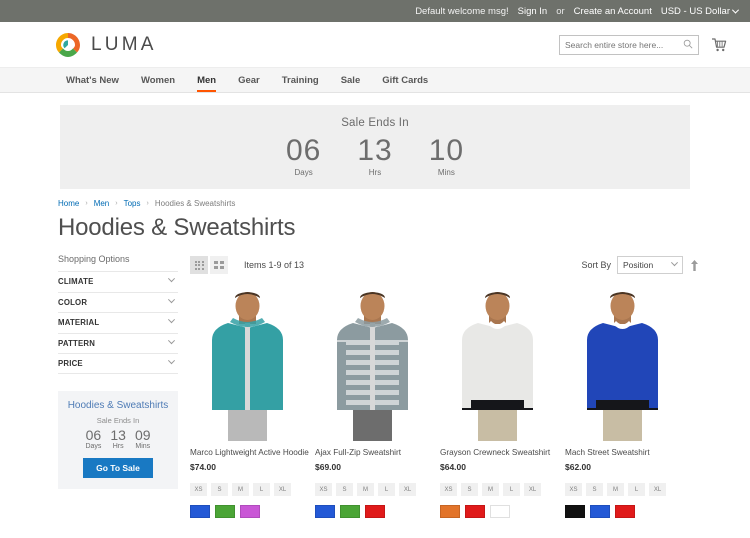 This screenshot has width=750, height=538. I want to click on breadcrumb-link-tops: Tops, so click(132, 203).